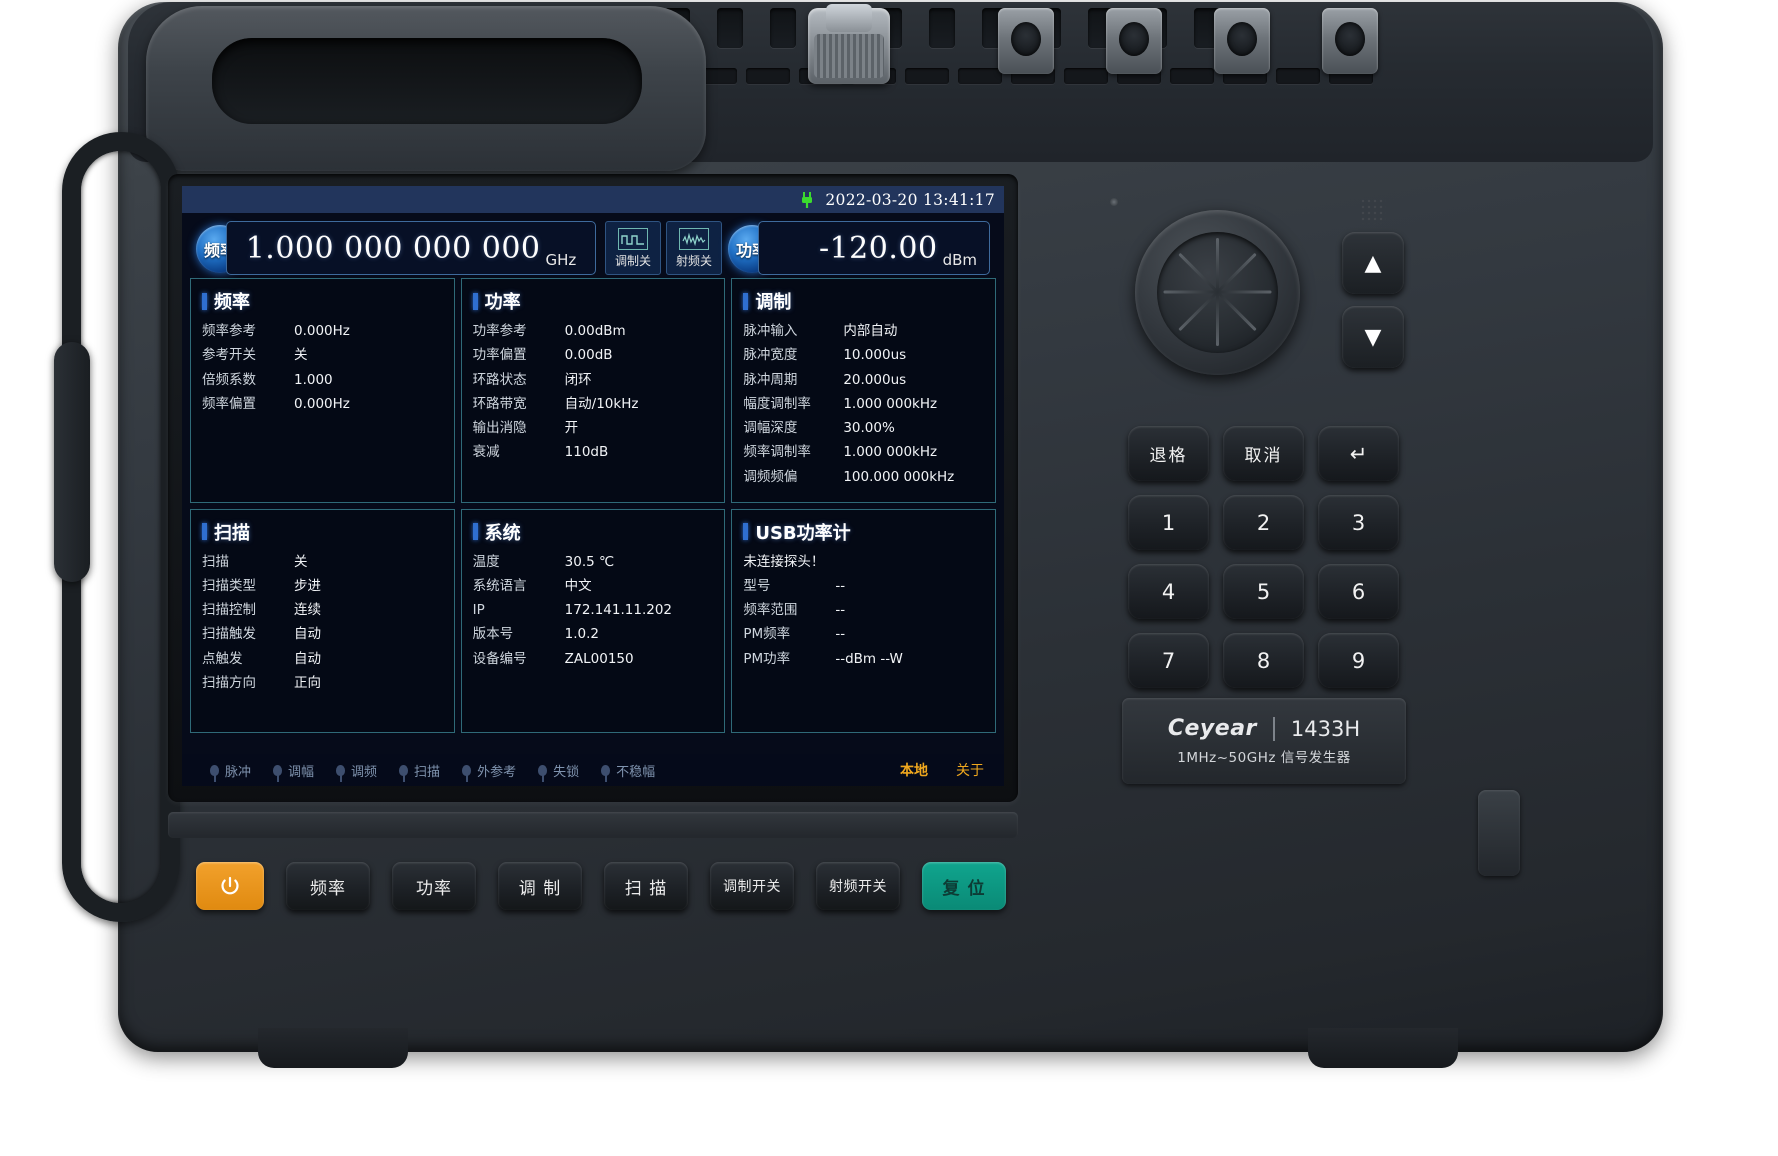  Describe the element at coordinates (863, 586) in the screenshot. I see `param-row: 型号 --` at that location.